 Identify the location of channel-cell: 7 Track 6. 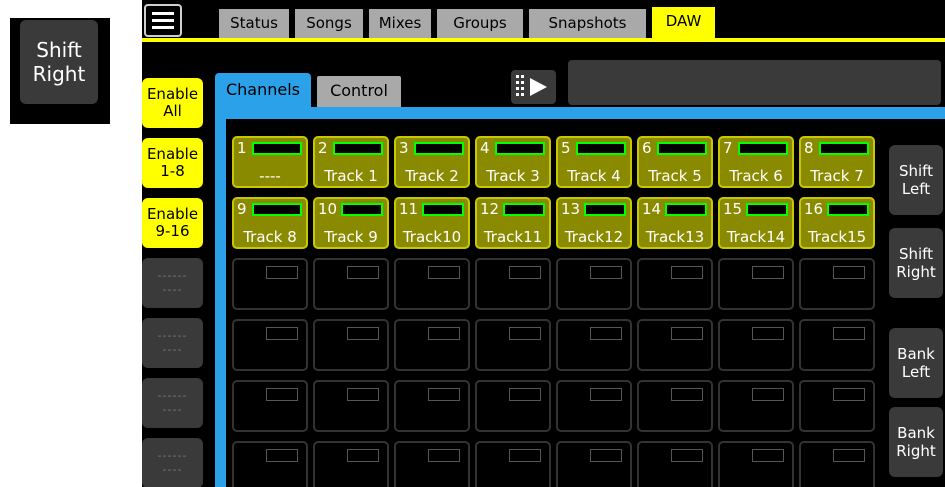
(756, 162).